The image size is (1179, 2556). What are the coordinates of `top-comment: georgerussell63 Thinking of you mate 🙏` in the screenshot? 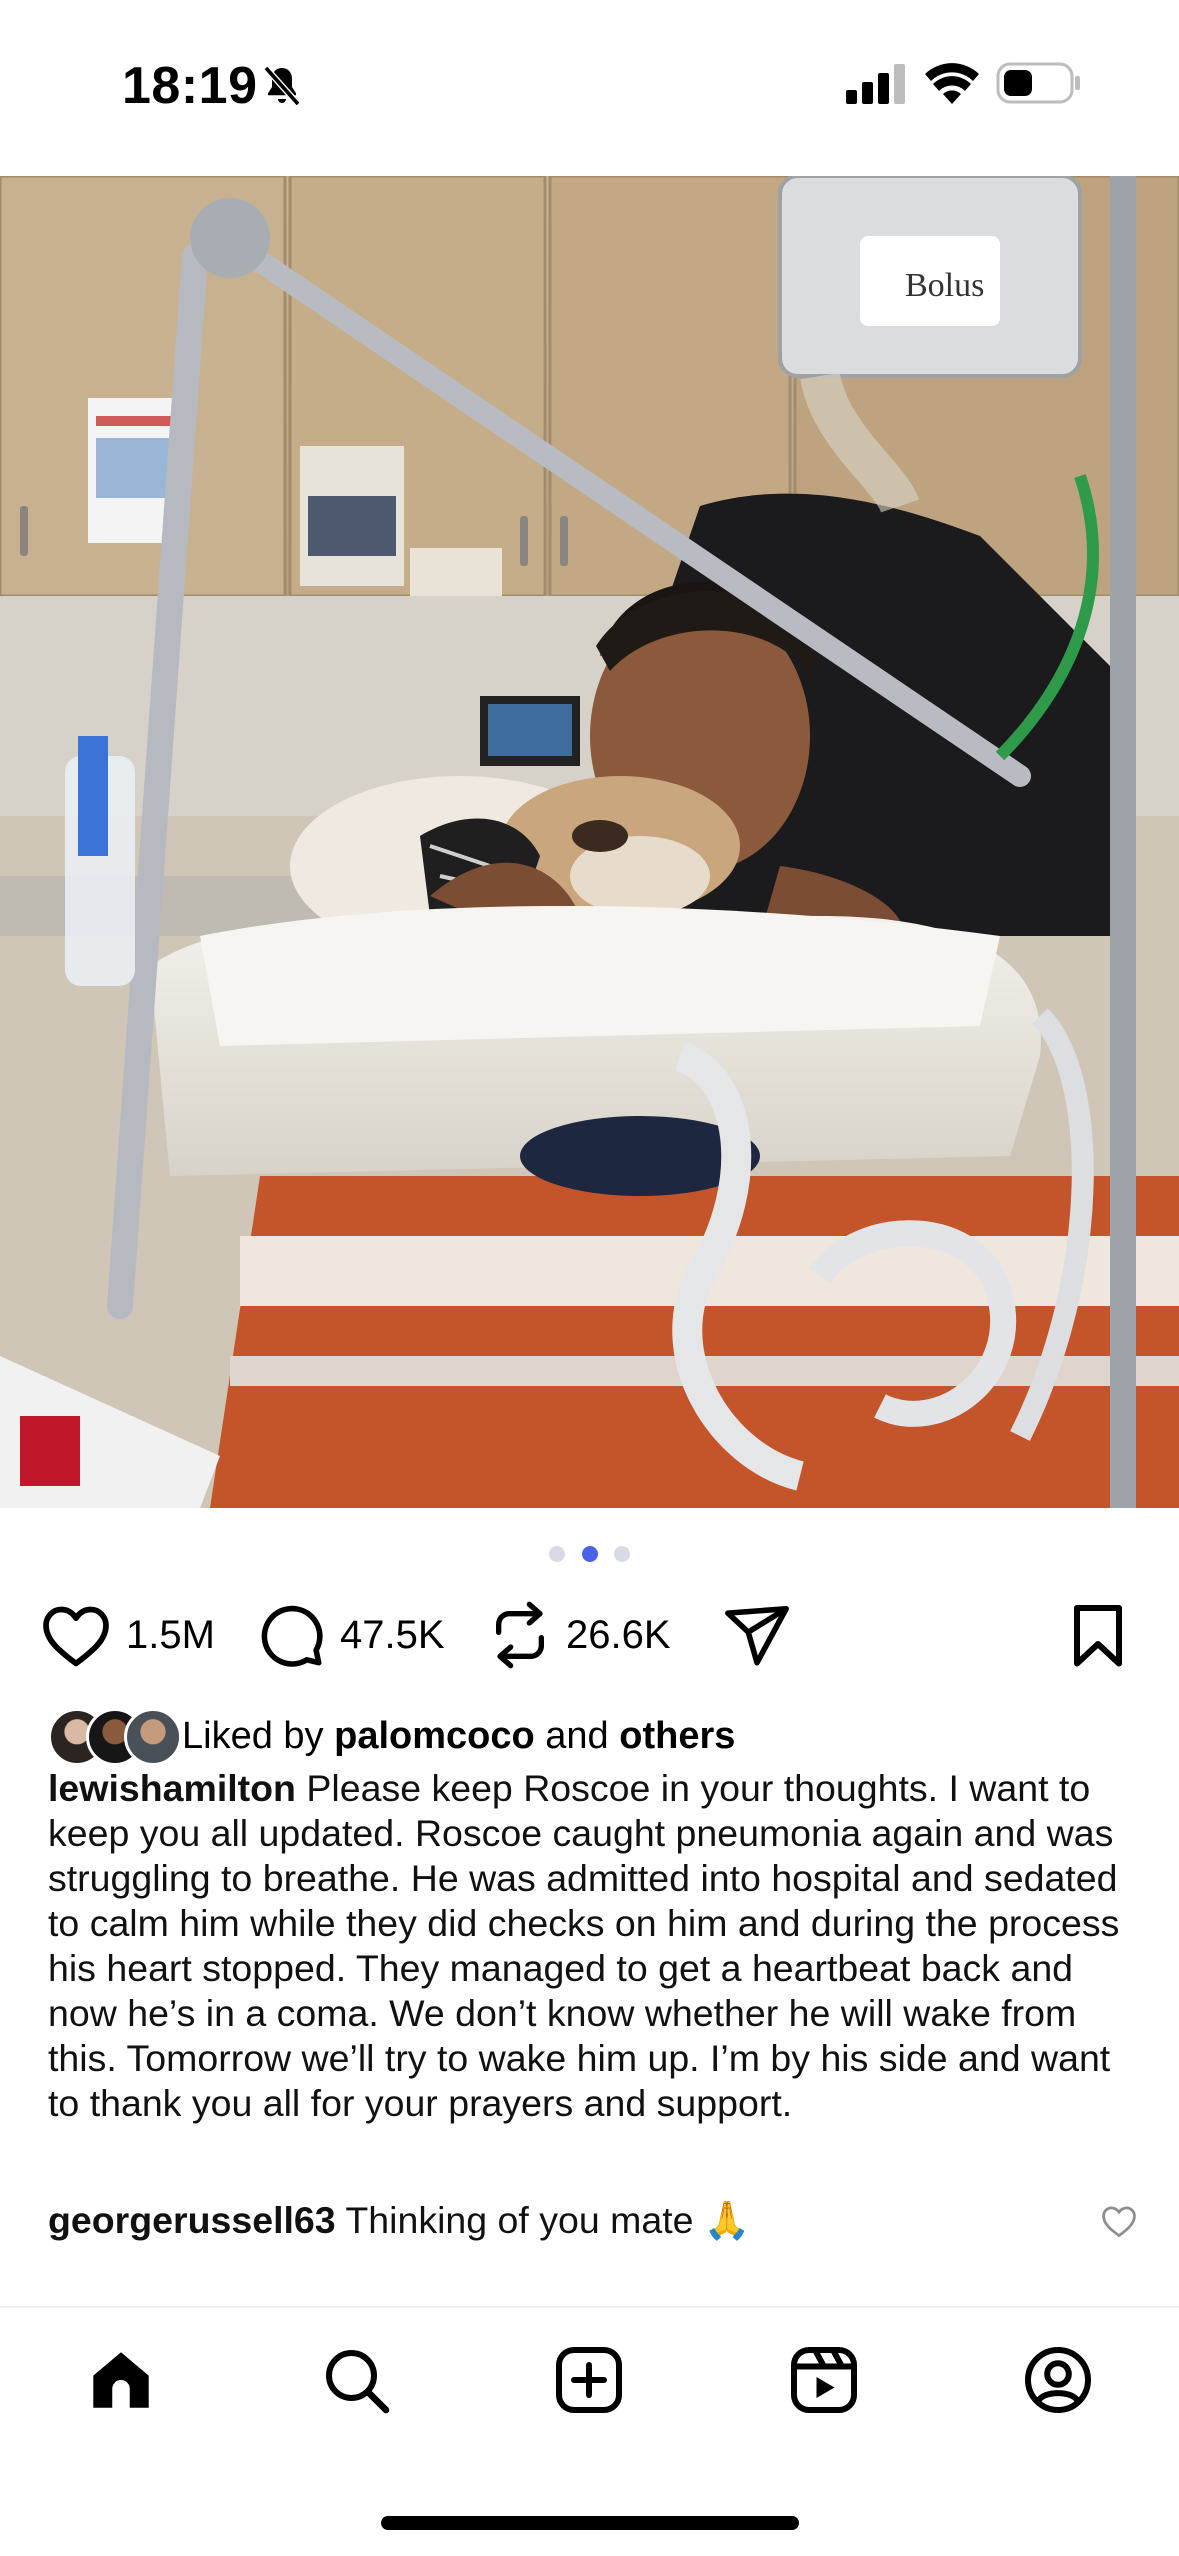 It's located at (593, 2220).